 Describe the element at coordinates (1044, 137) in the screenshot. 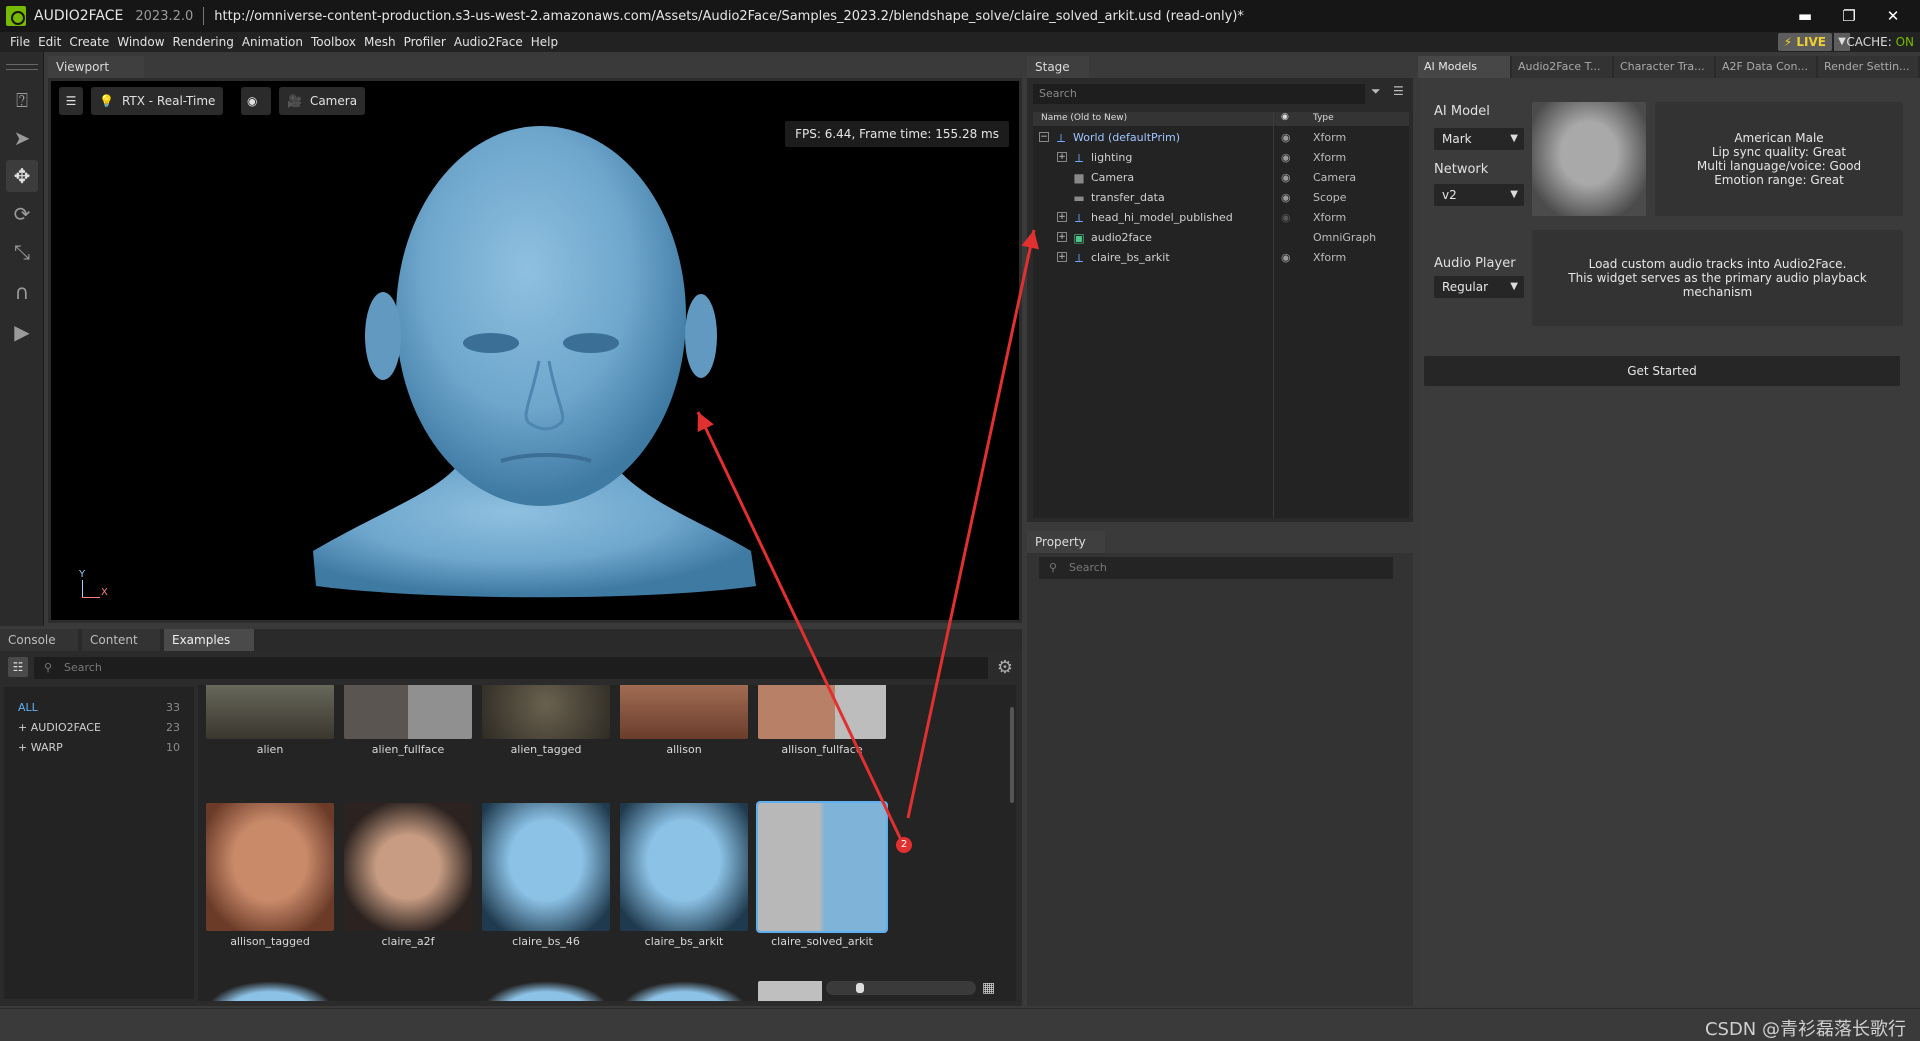

I see `collapse-icon: −` at that location.